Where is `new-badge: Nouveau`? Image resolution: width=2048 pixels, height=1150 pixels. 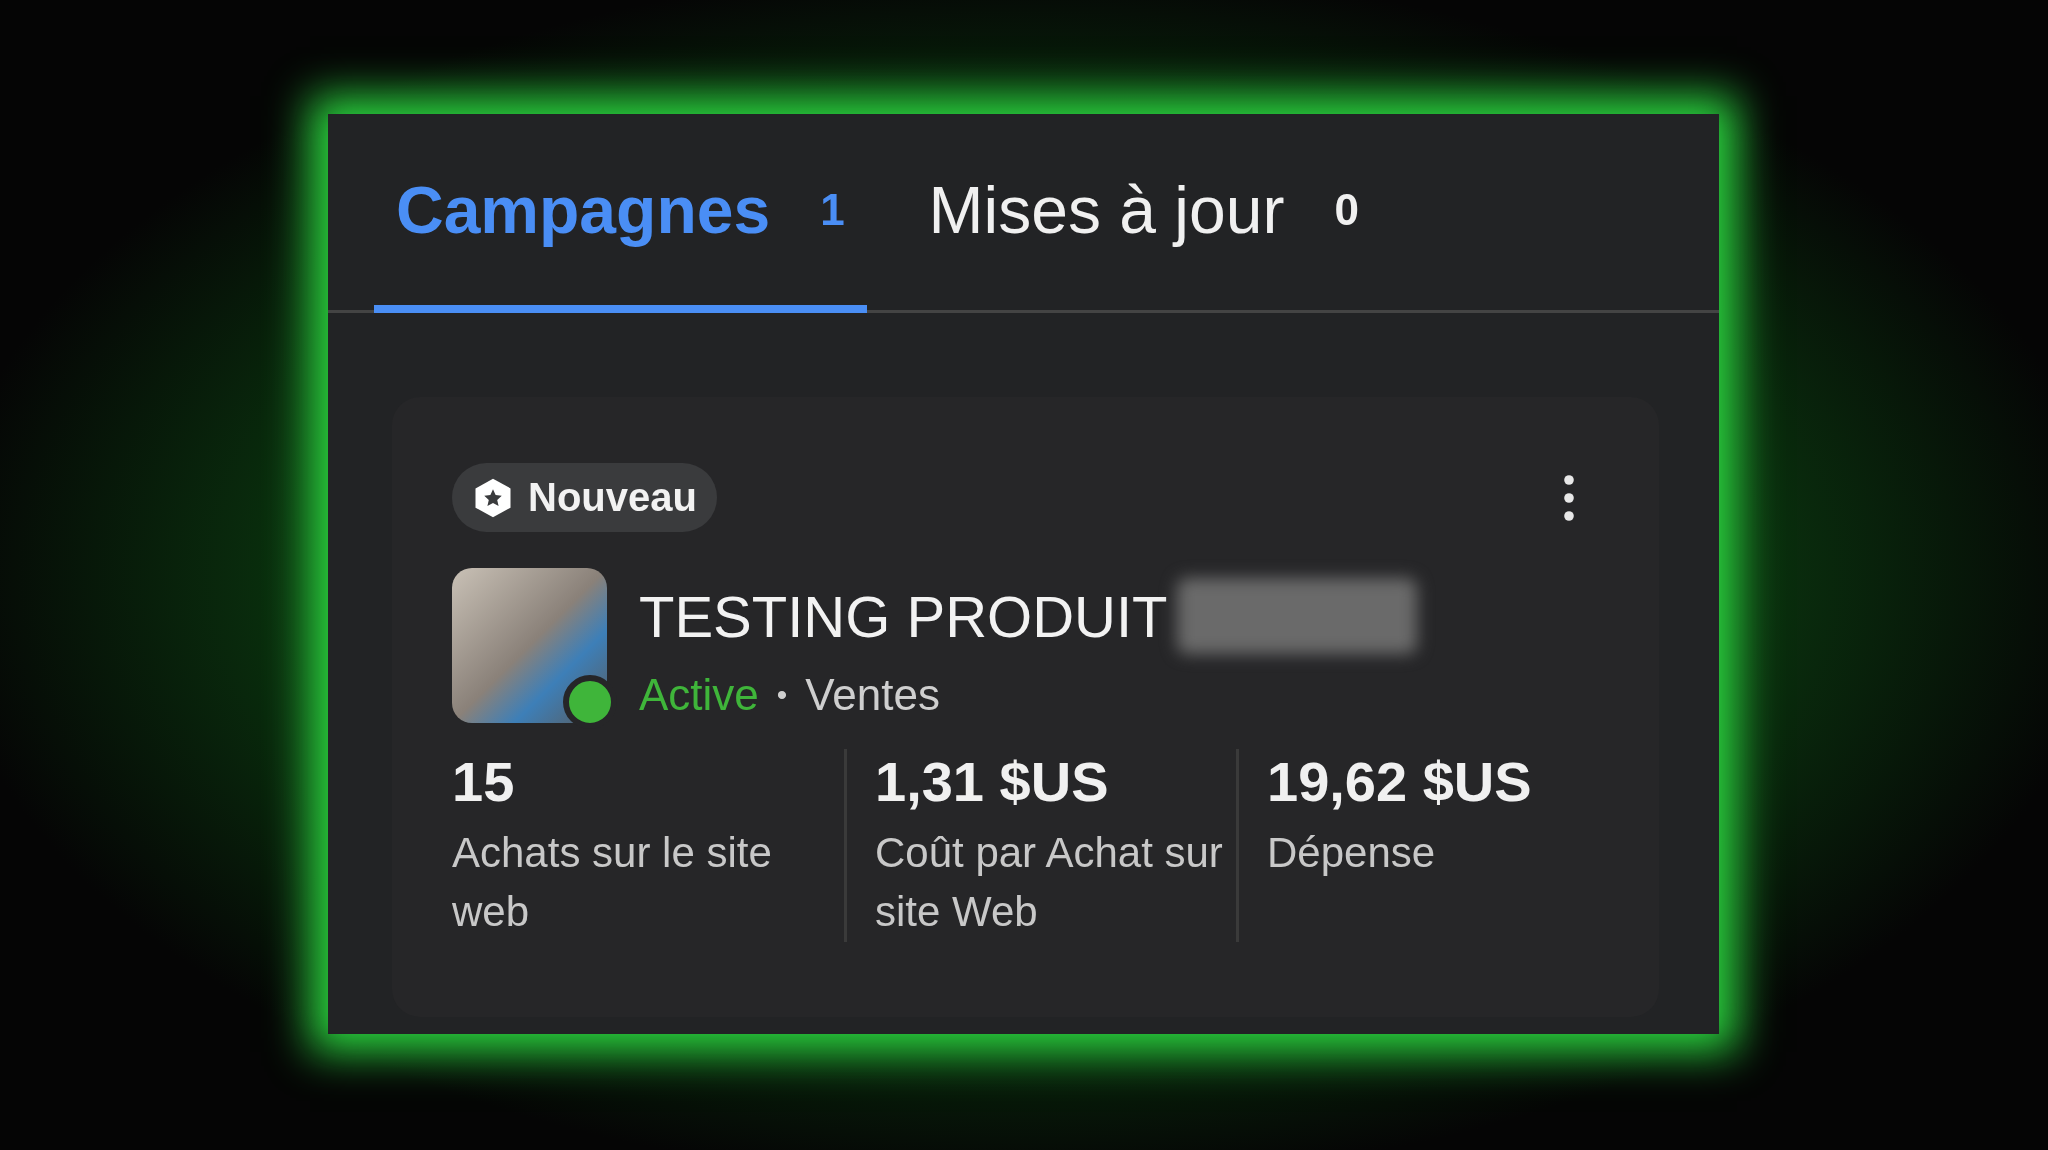 new-badge: Nouveau is located at coordinates (584, 497).